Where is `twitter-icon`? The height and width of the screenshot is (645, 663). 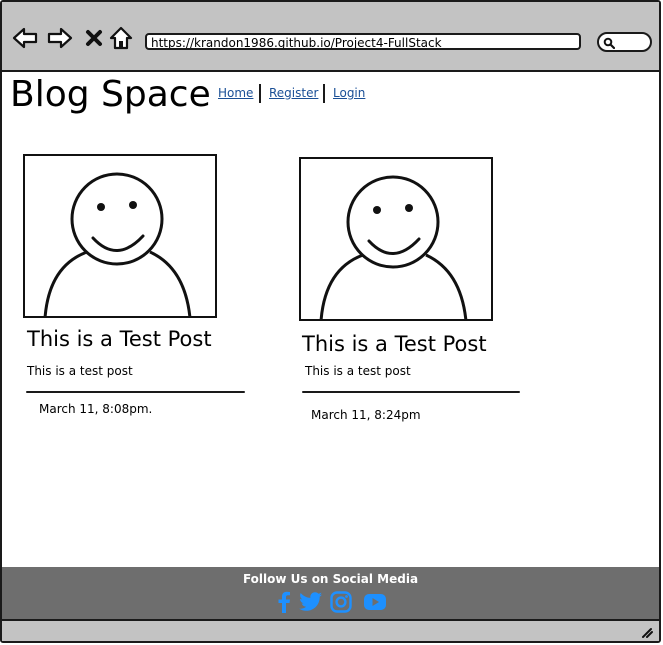
twitter-icon is located at coordinates (311, 602).